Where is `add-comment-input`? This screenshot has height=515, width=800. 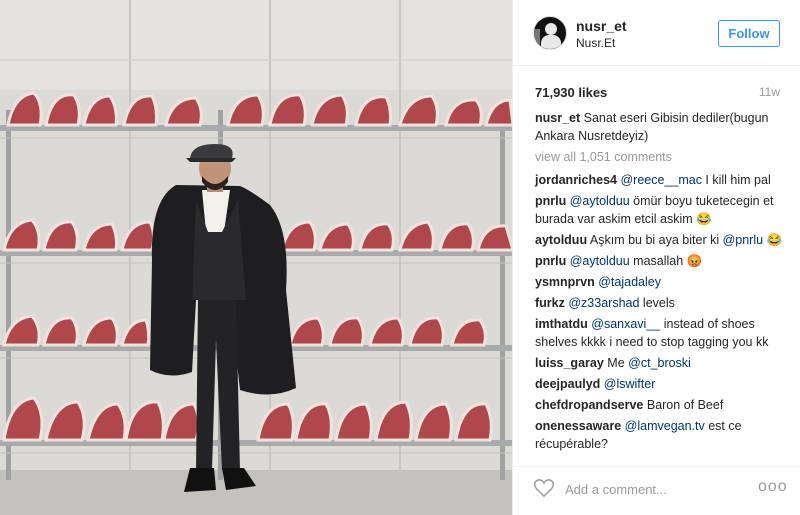
add-comment-input is located at coordinates (655, 489).